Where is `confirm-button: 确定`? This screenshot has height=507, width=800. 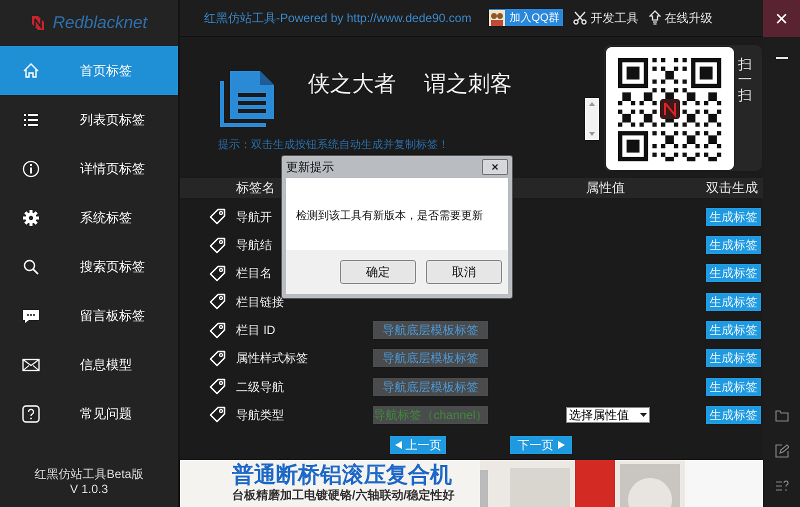 confirm-button: 确定 is located at coordinates (378, 272).